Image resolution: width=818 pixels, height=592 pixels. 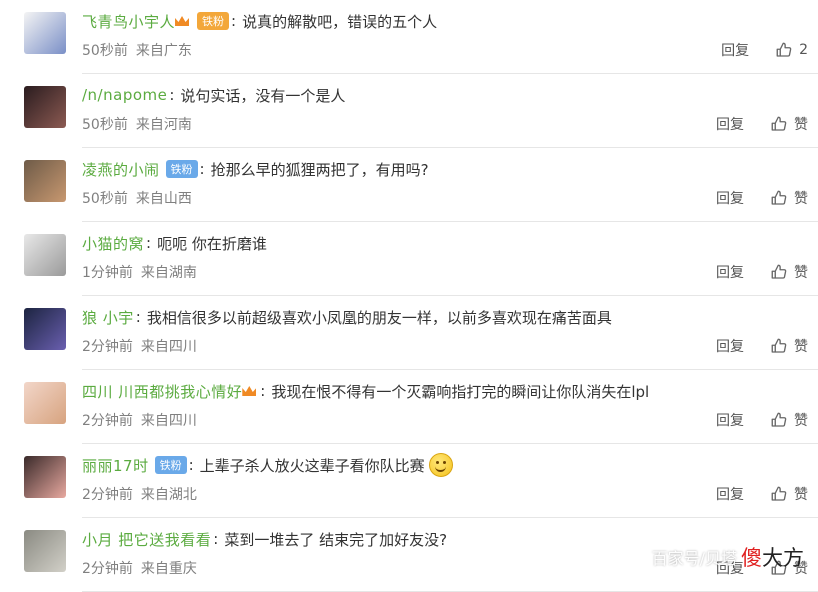 I want to click on watermark-brand: 傻大方, so click(x=772, y=558).